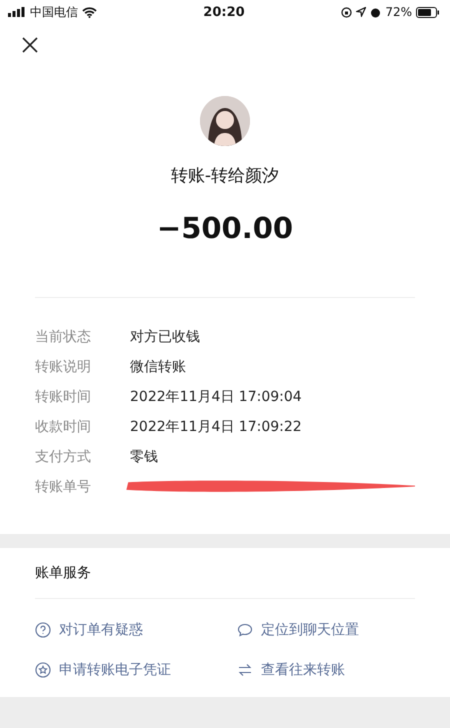 The width and height of the screenshot is (450, 728). Describe the element at coordinates (245, 670) in the screenshot. I see `swap-icon` at that location.